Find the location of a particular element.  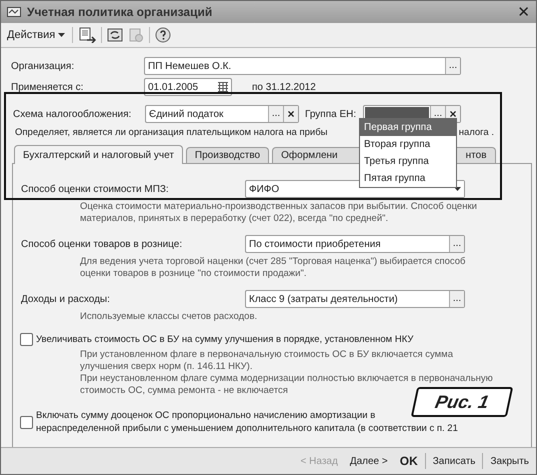

hint-text: При установленном флаге в первоначальную стоимость ОС в БУ включается сумма is located at coordinates (266, 355).